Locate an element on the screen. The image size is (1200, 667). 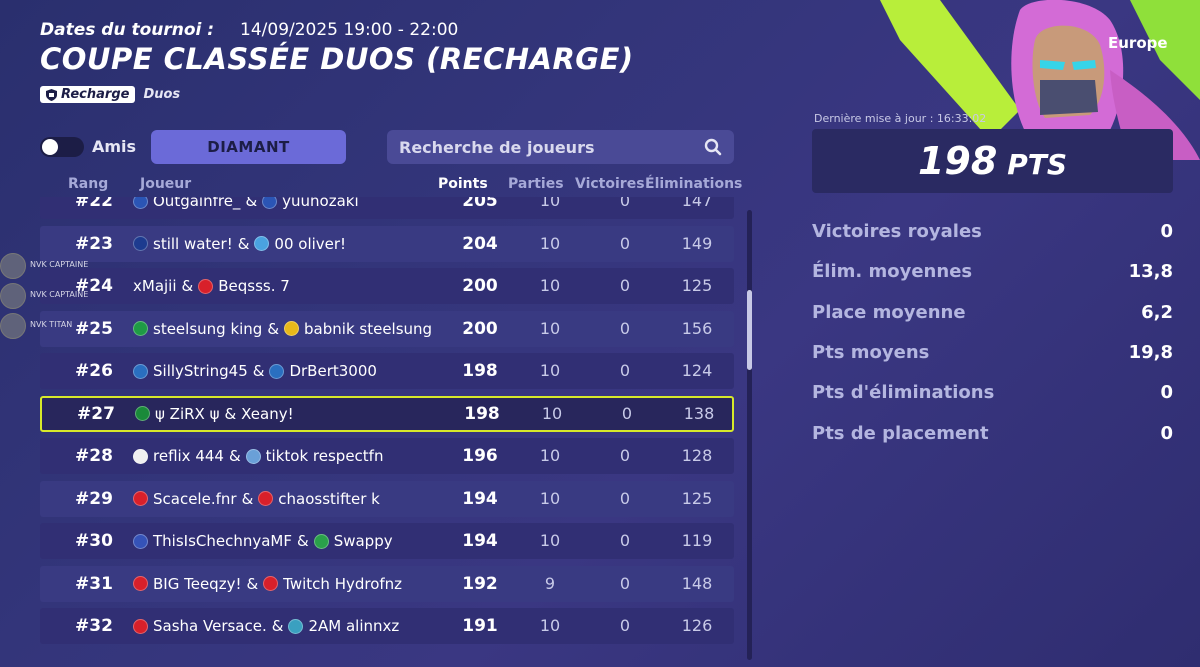
table-row: #31 BIG Teeqzy! & Twitch Hydrofnz 192 9 0 148 is located at coordinates (387, 583).